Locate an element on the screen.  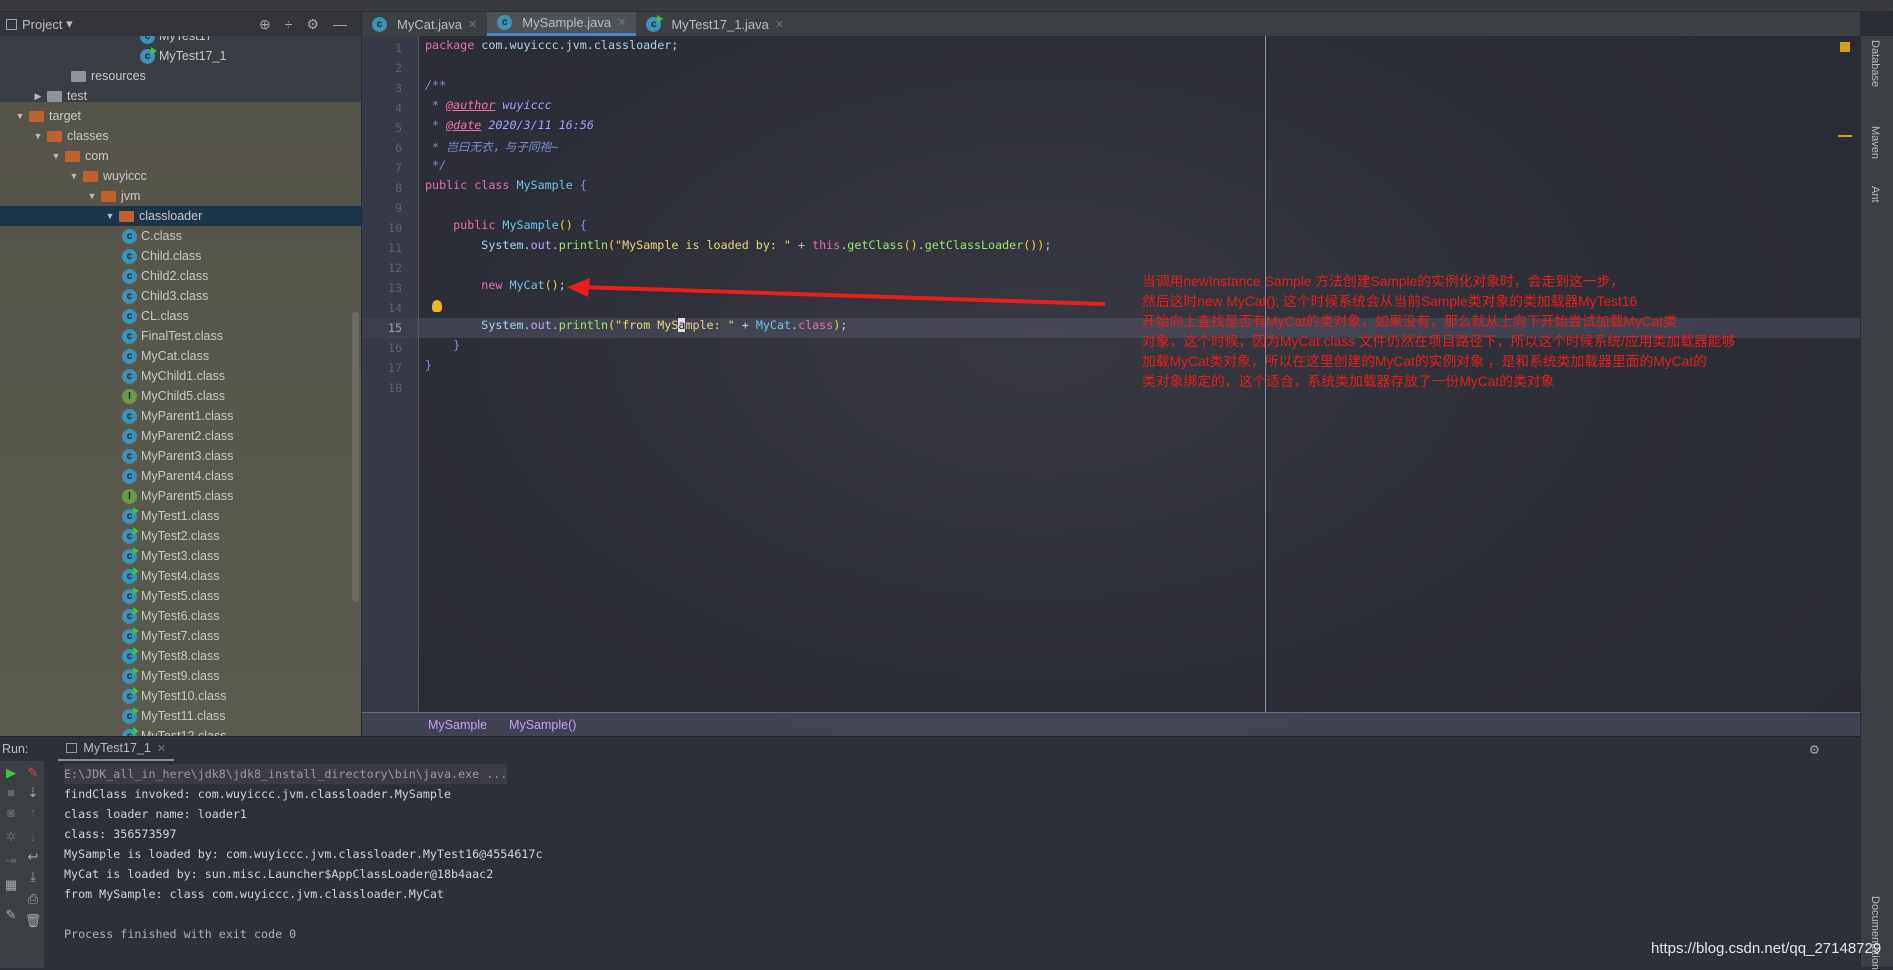
tree-scrollbar is located at coordinates (355, 457).